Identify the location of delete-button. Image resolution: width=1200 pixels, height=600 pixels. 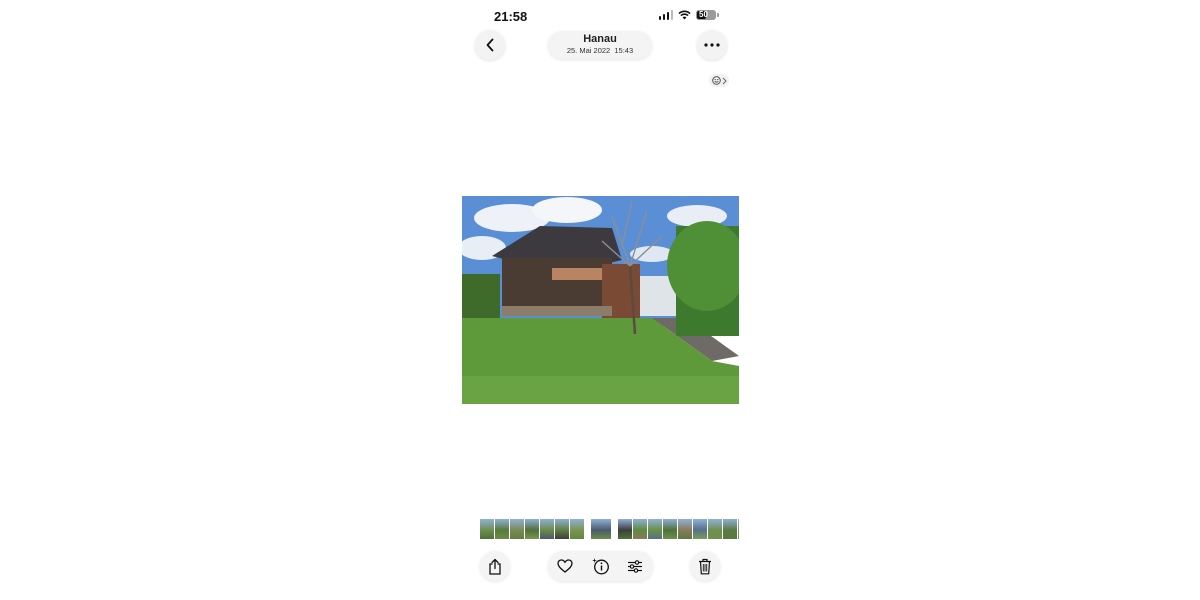
(705, 566).